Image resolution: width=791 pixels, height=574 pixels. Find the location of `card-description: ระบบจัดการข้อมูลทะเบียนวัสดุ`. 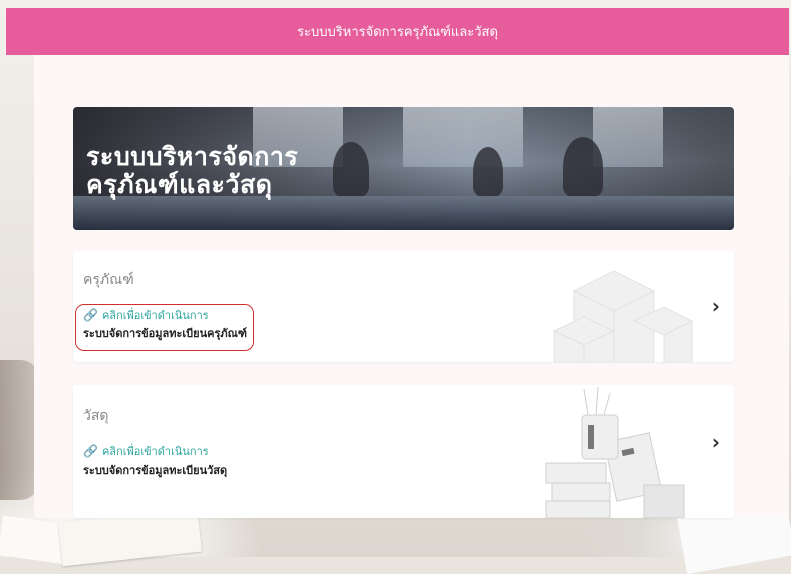

card-description: ระบบจัดการข้อมูลทะเบียนวัสดุ is located at coordinates (155, 470).